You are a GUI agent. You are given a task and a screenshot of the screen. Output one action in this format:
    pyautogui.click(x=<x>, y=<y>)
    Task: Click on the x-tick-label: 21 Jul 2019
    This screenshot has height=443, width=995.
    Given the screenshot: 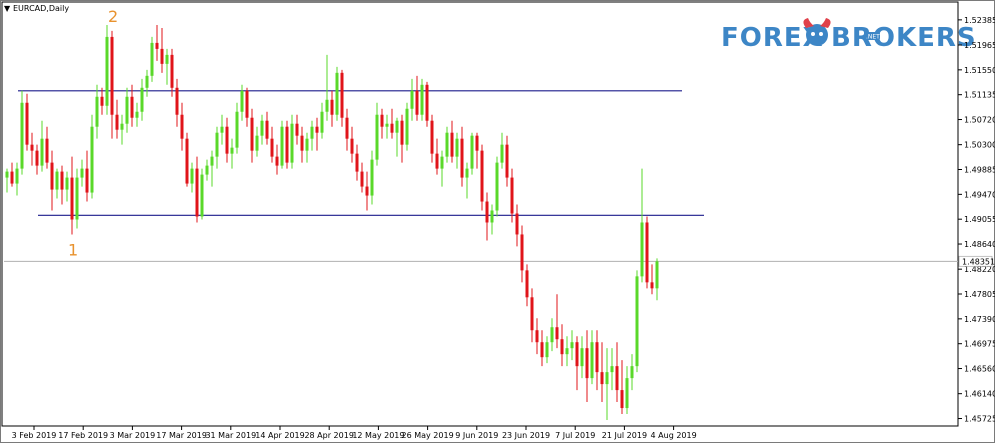 What is the action you would take?
    pyautogui.click(x=624, y=435)
    